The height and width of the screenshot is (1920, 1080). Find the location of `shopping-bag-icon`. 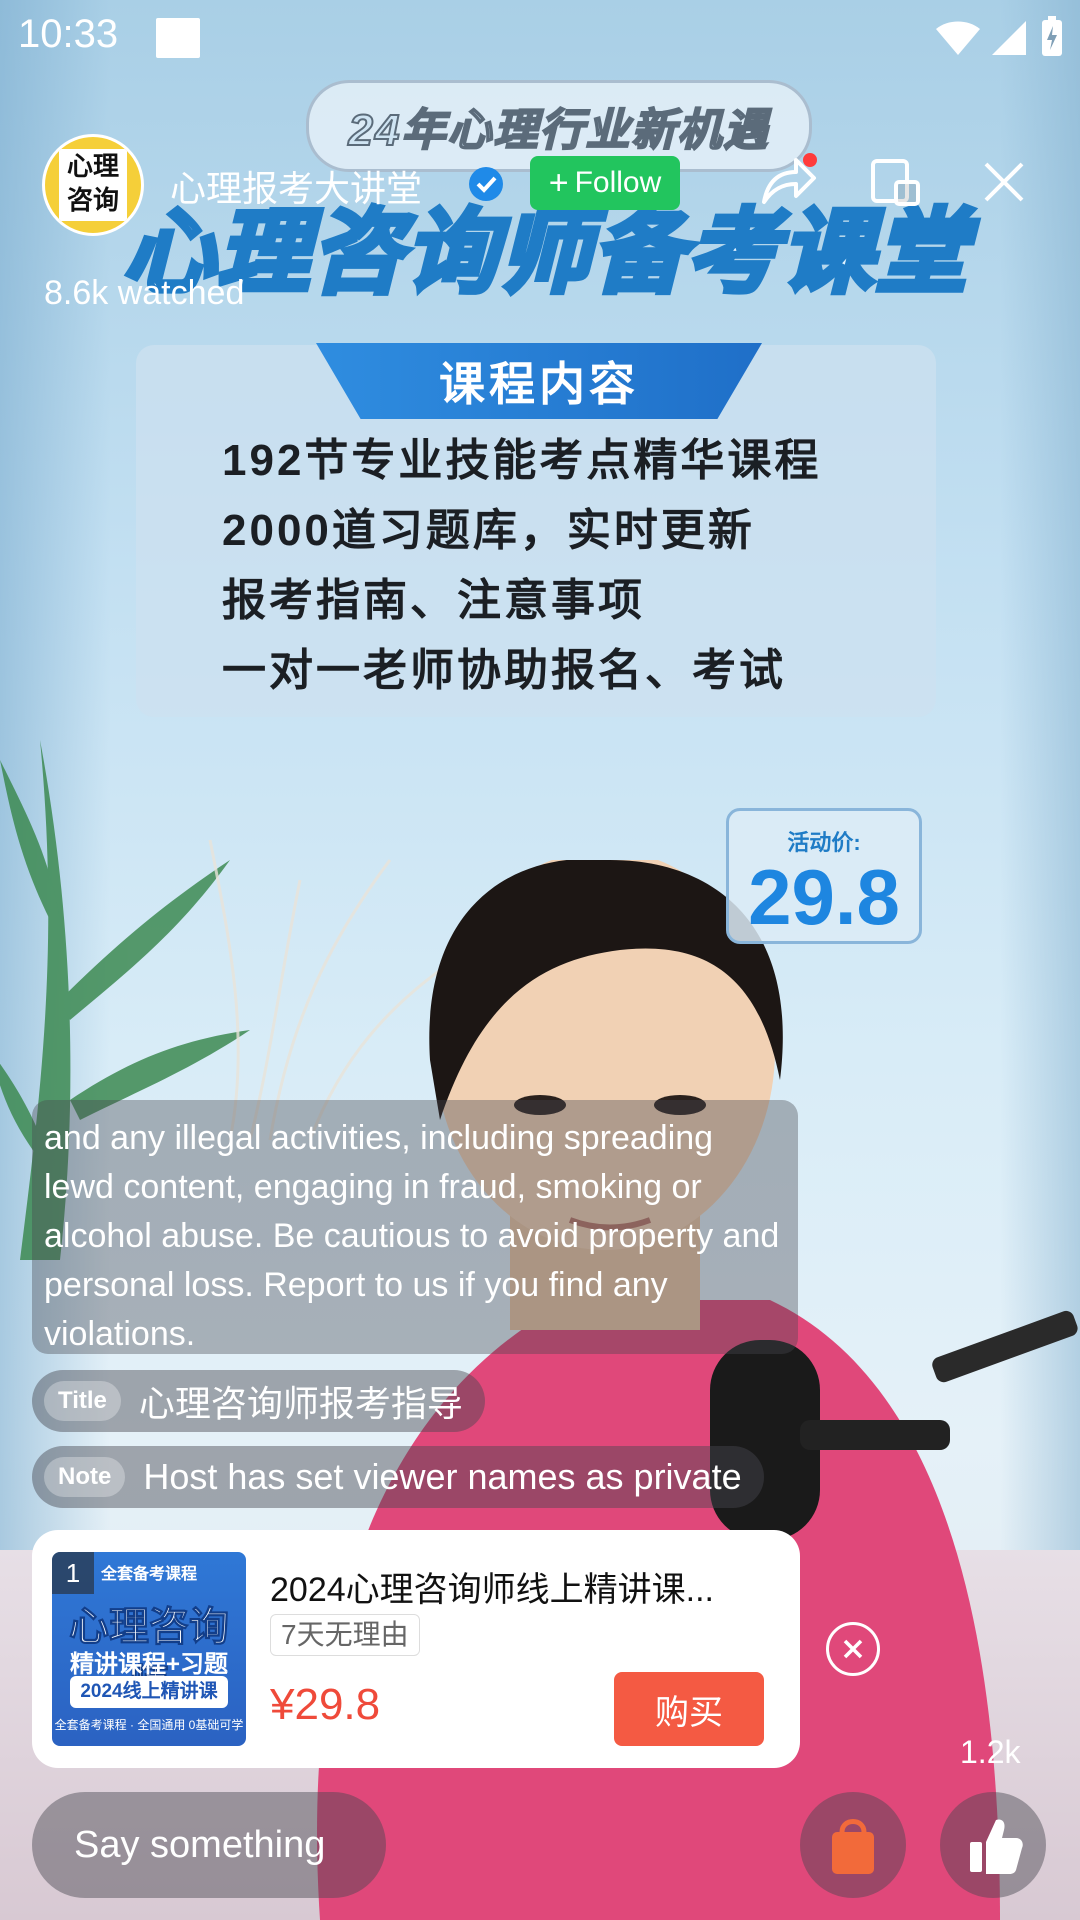

shopping-bag-icon is located at coordinates (853, 1846).